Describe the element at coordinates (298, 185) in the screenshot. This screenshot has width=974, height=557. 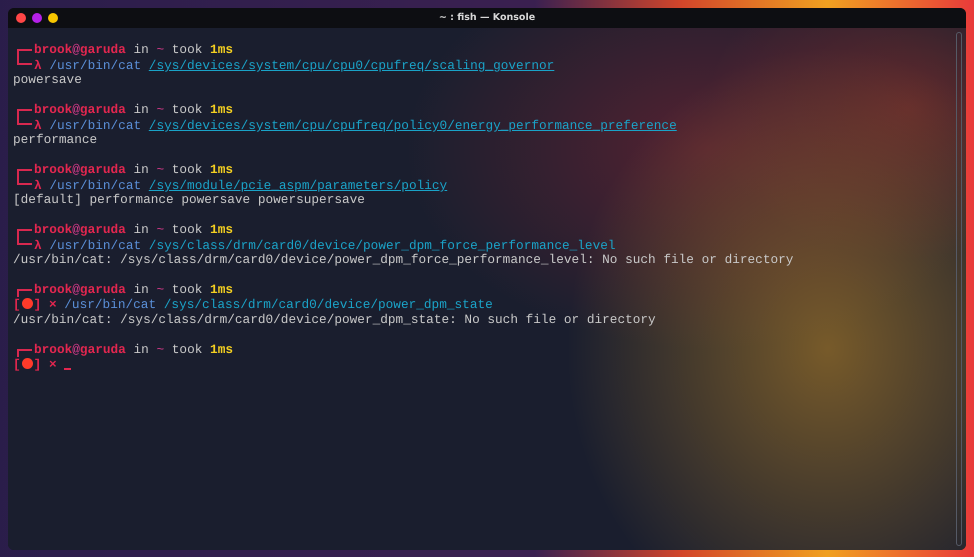
I see `command-argument: /sys/module/pcie_aspm/parameters/policy` at that location.